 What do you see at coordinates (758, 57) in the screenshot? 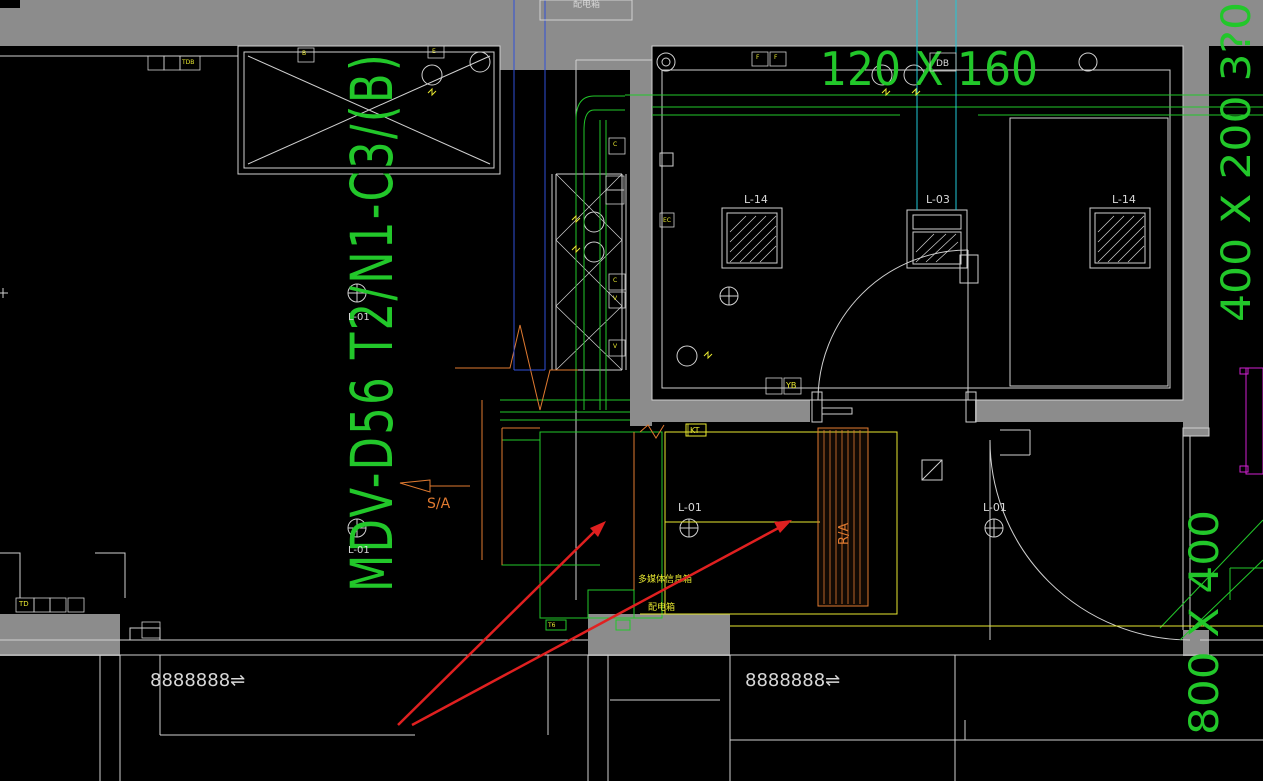
I see `outlet-code-f2: F` at bounding box center [758, 57].